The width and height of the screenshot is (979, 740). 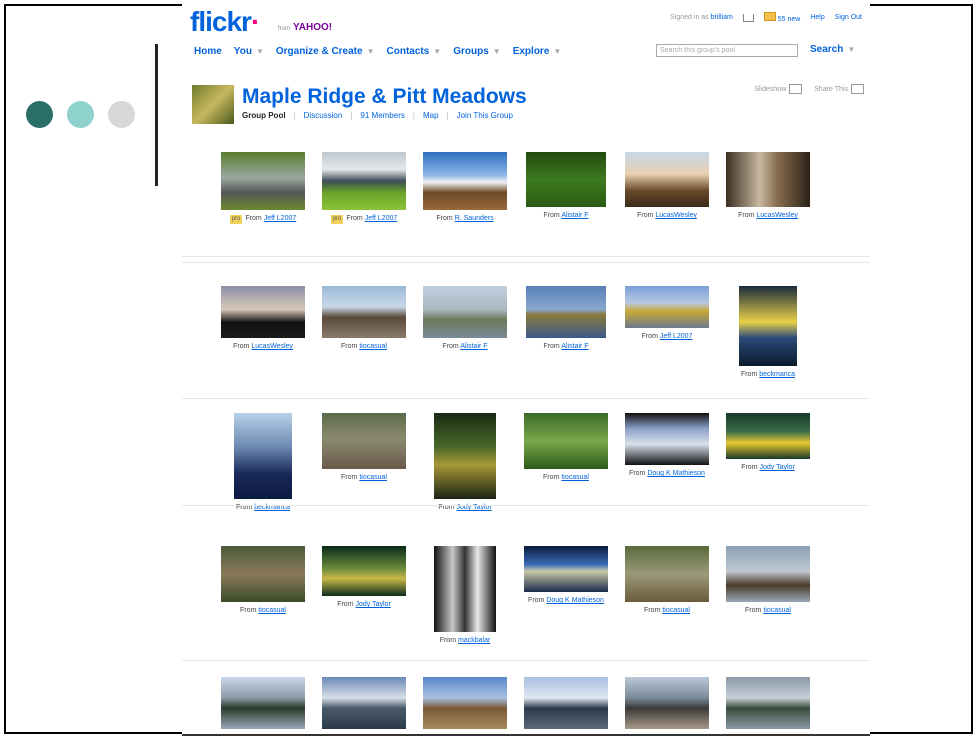 I want to click on group-icon, so click(x=213, y=104).